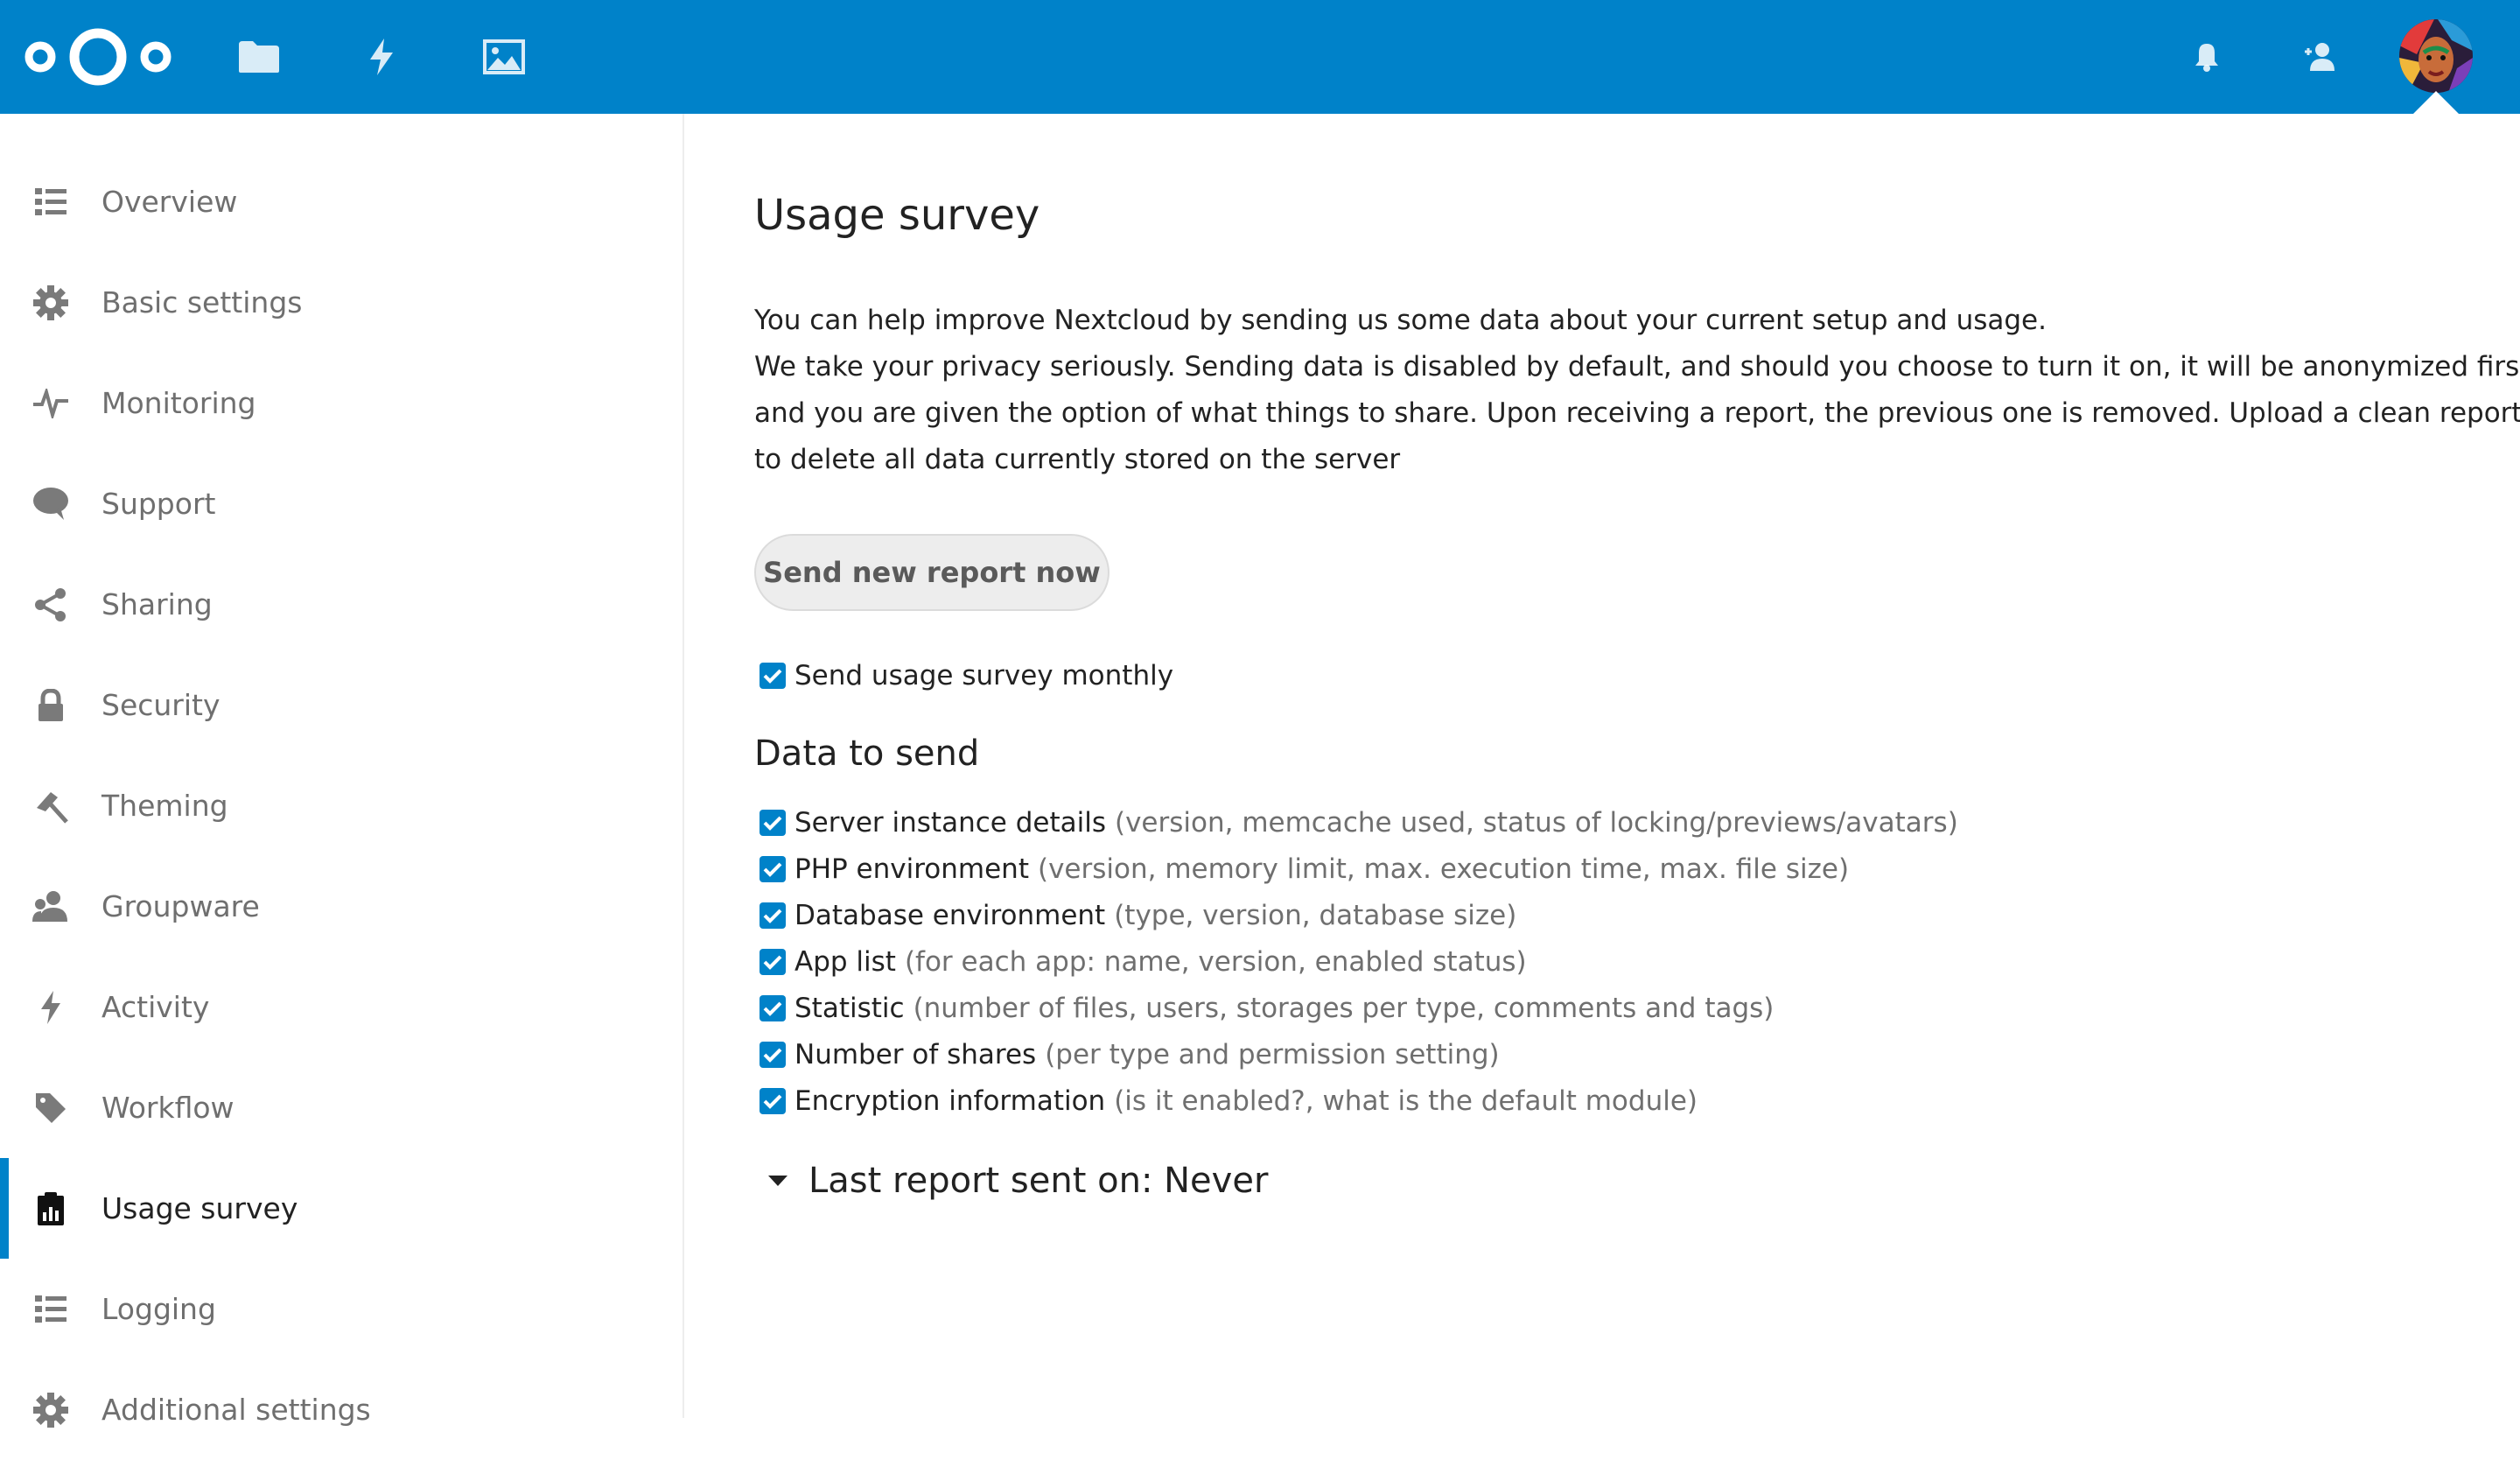 Image resolution: width=2520 pixels, height=1460 pixels. I want to click on data-item-label: Server instance details, so click(950, 823).